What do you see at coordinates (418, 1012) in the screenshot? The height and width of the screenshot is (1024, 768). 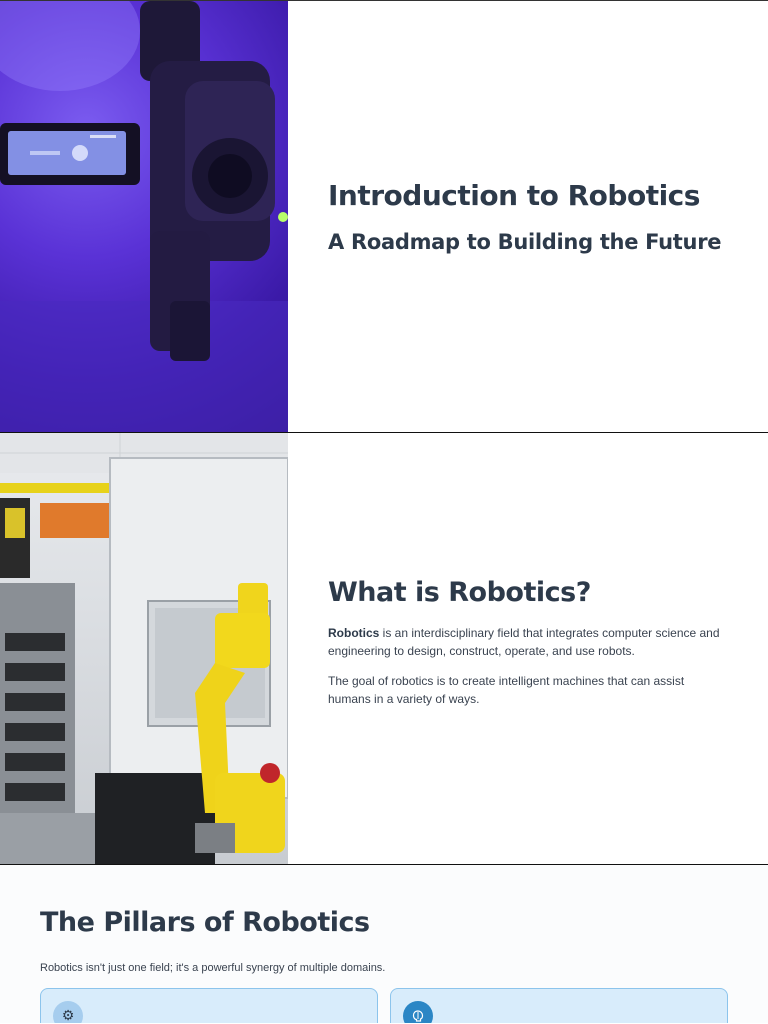 I see `brain-icon` at bounding box center [418, 1012].